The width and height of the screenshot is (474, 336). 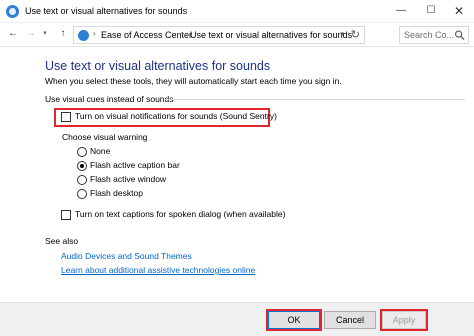 I want to click on radio-flash-window-label: Flash active window, so click(x=128, y=179).